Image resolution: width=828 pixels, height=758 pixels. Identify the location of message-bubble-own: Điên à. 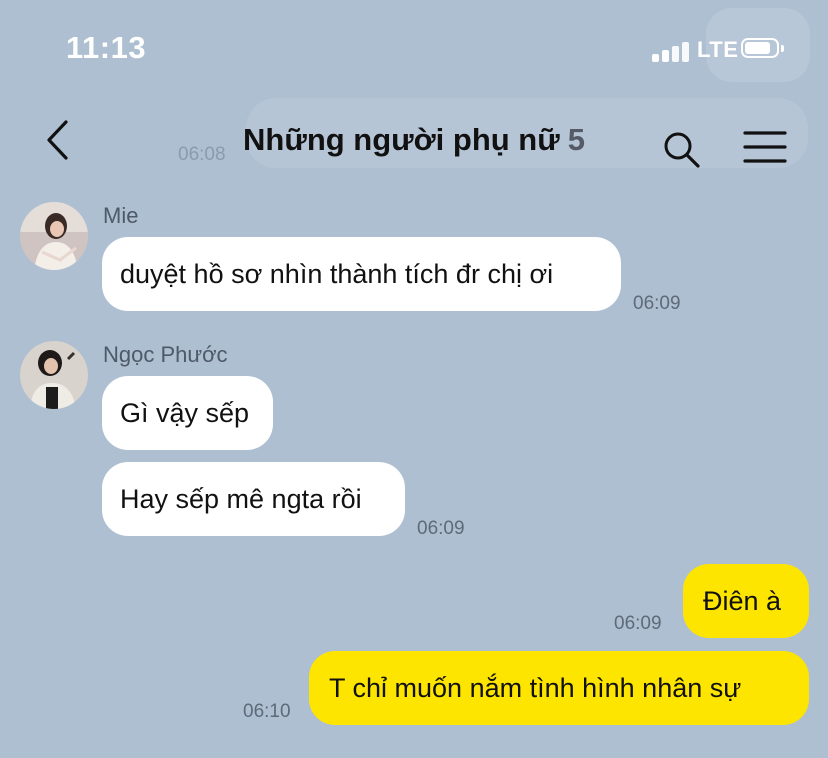
(746, 601).